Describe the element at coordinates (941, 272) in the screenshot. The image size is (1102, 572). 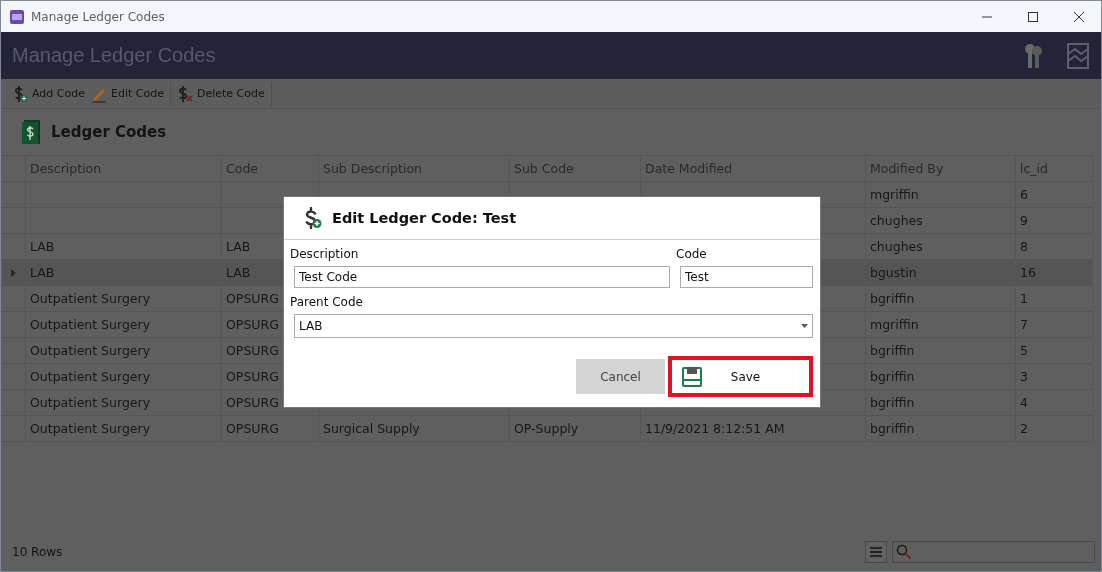
I see `table-cell: bgustin` at that location.